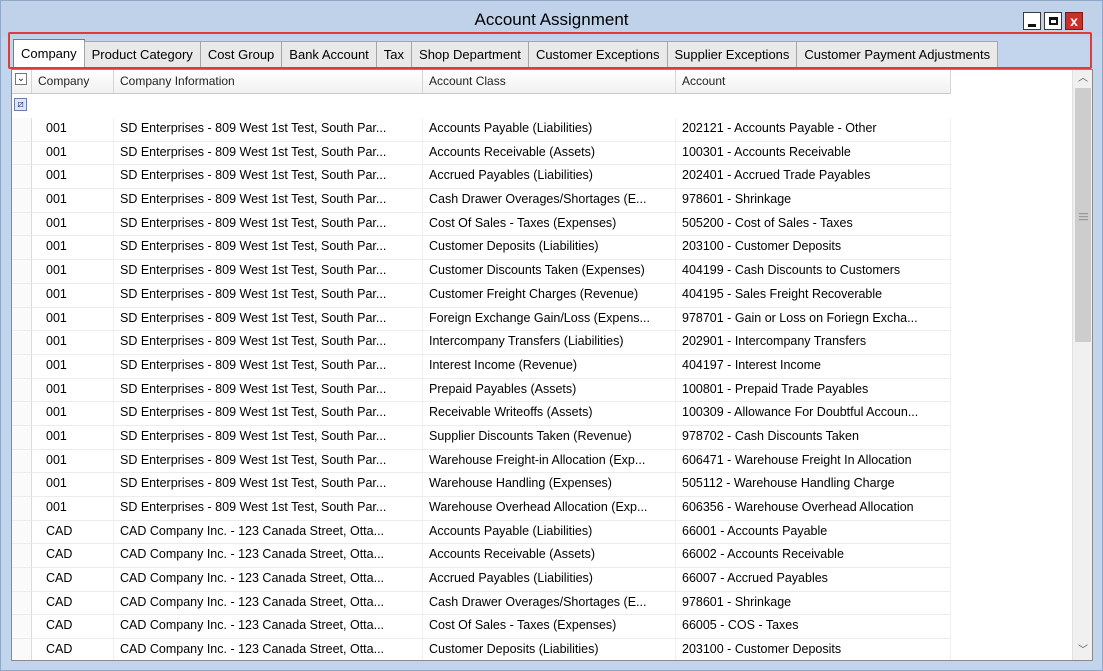  I want to click on cell-account-class: Interest Income (Revenue), so click(549, 366).